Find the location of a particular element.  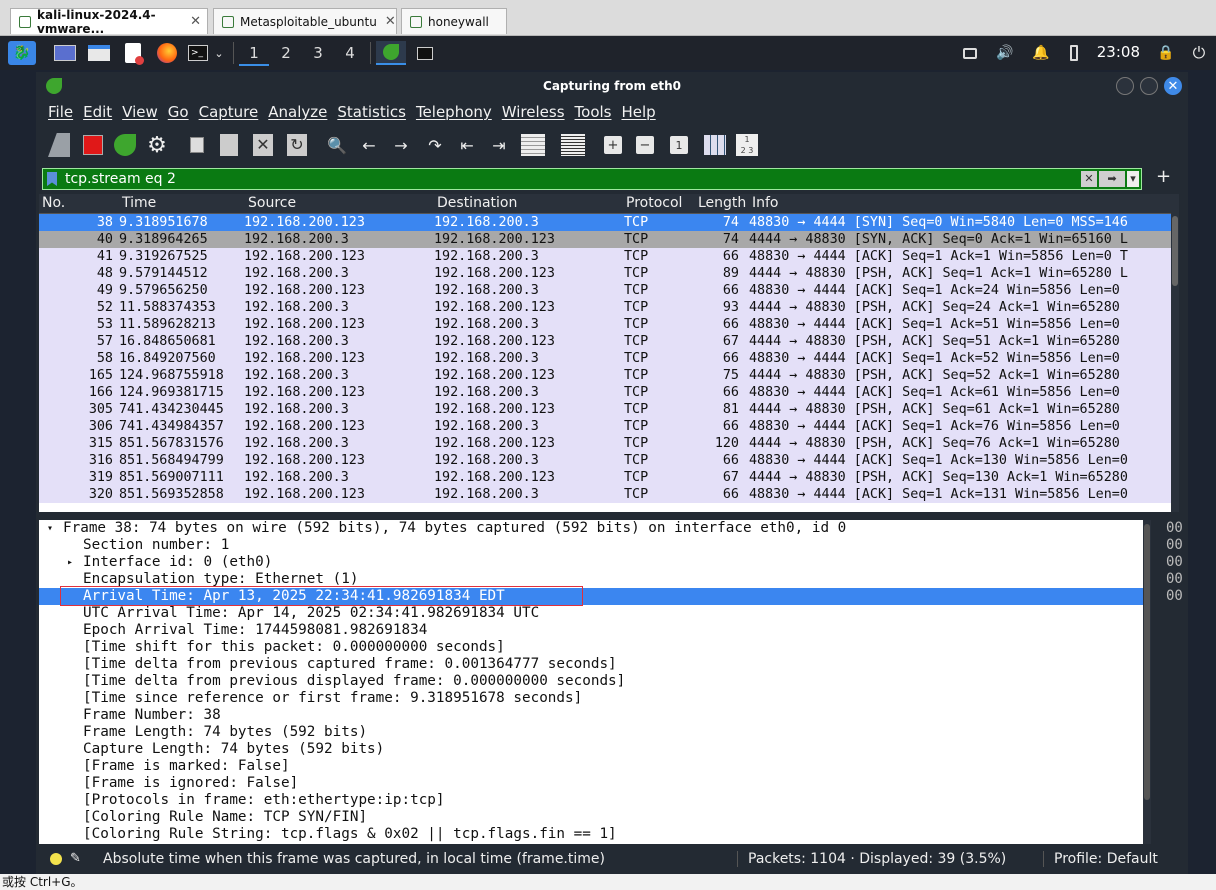

tree-item: Frame Number: 38 is located at coordinates (591, 715).